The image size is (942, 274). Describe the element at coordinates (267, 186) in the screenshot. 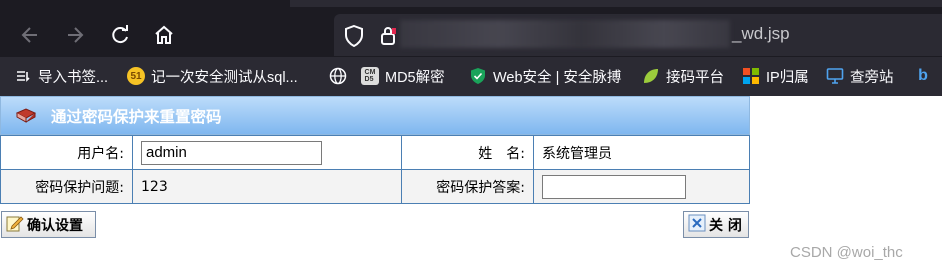

I see `security-question-value: 123` at that location.